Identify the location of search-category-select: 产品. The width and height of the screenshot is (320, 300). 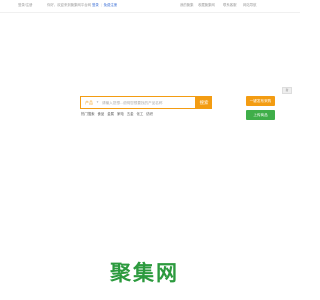
(89, 102).